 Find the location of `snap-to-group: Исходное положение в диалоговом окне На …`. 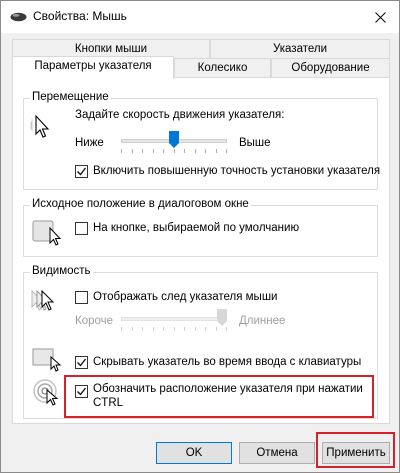

snap-to-group: Исходное положение в диалоговом окне На … is located at coordinates (200, 227).